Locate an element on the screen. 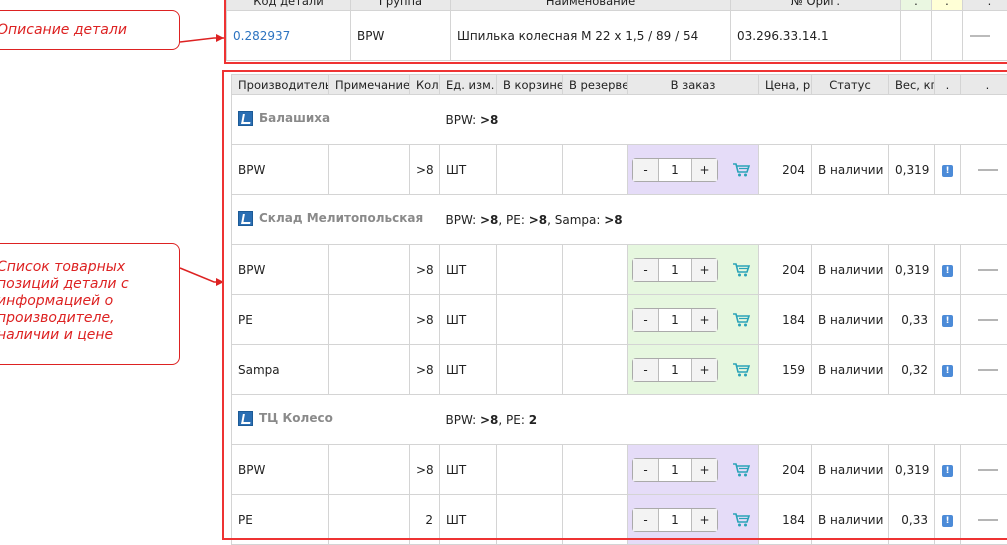  callout-description: Описание детали is located at coordinates (90, 30).